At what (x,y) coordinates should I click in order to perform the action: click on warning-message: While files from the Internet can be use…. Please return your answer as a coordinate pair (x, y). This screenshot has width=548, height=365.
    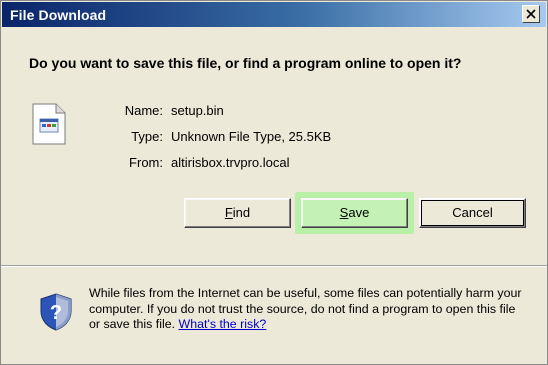
    Looking at the image, I should click on (305, 308).